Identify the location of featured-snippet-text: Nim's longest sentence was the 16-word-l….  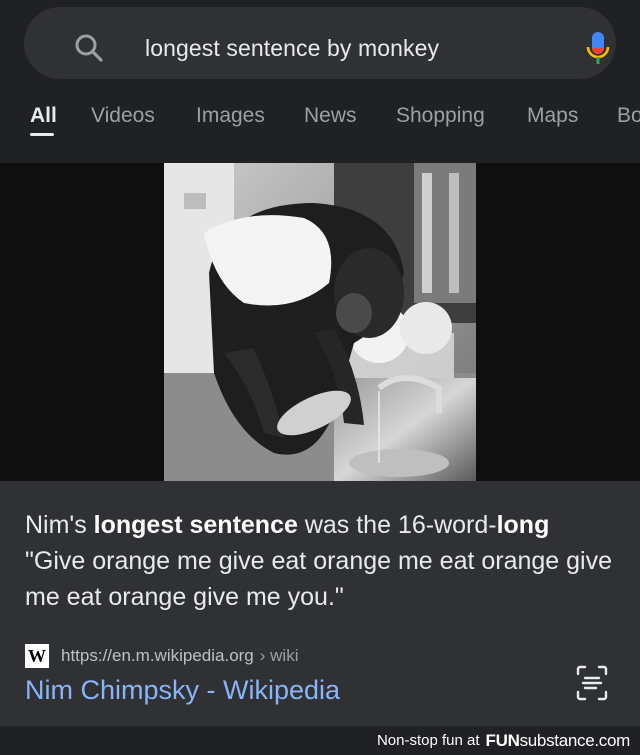
(320, 561).